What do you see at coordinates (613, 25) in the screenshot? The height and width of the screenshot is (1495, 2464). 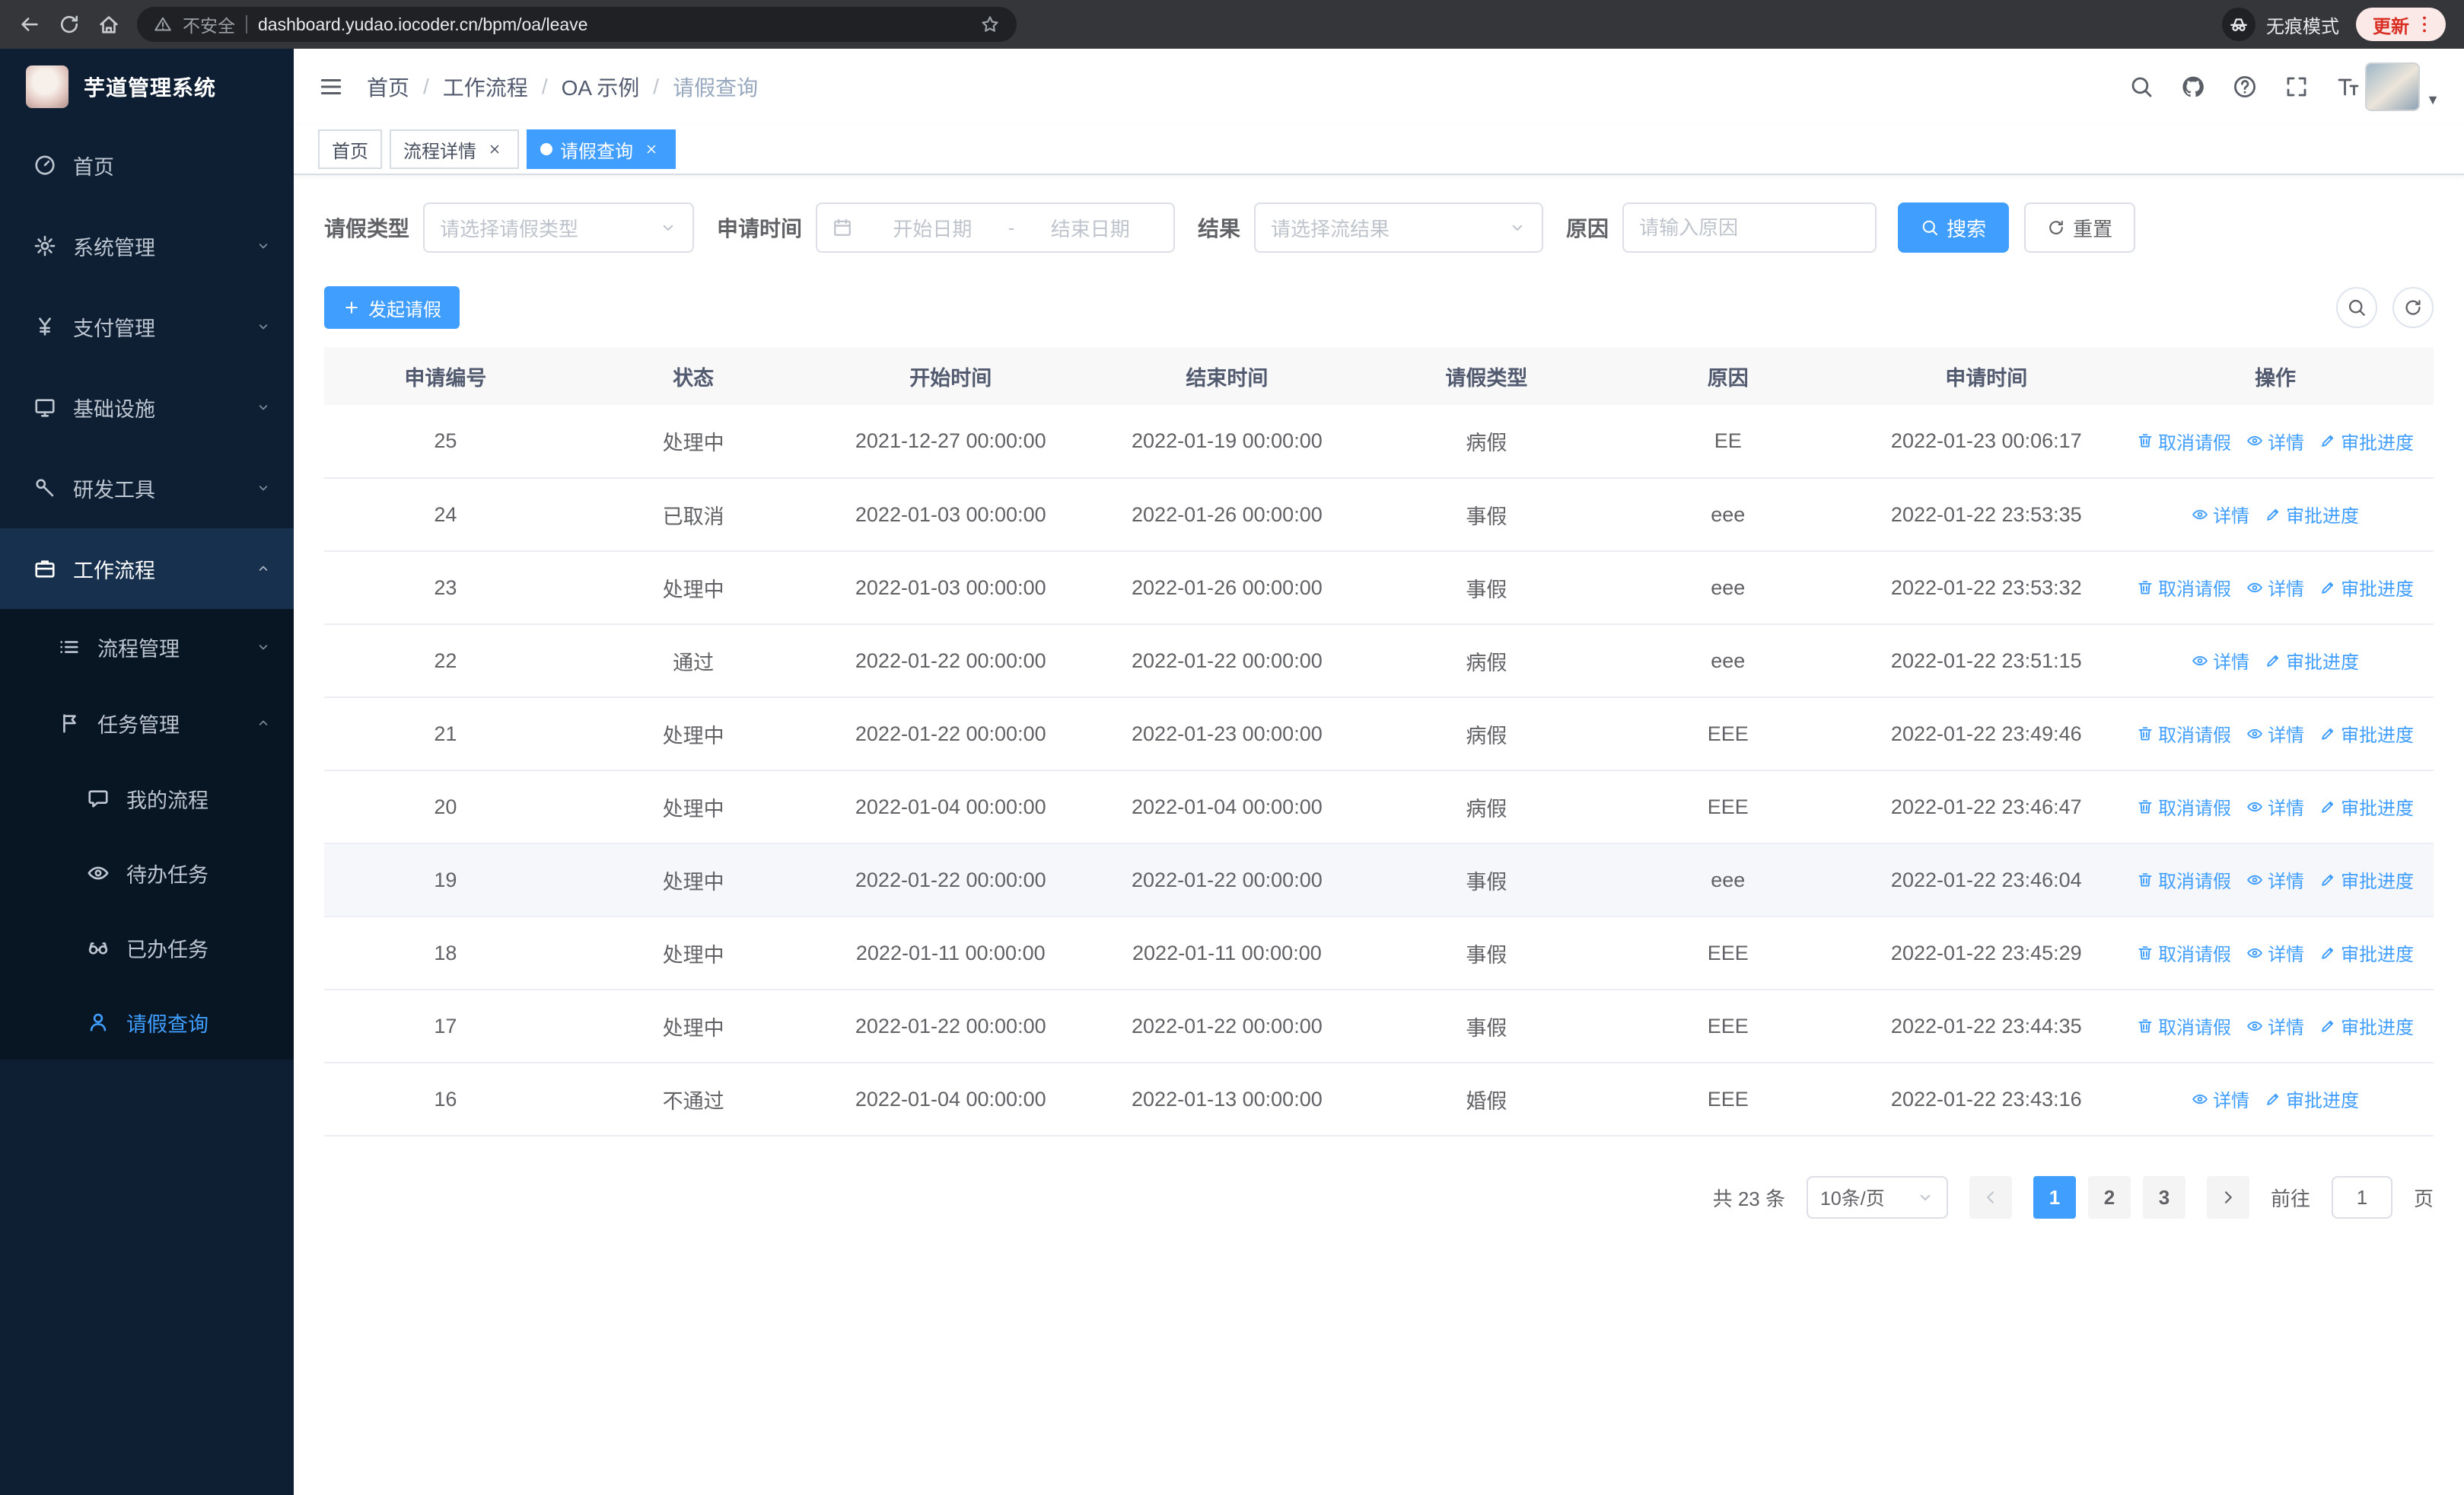 I see `url-text: dashboard.yudao.iocoder.cn/bpm/oa/leave` at bounding box center [613, 25].